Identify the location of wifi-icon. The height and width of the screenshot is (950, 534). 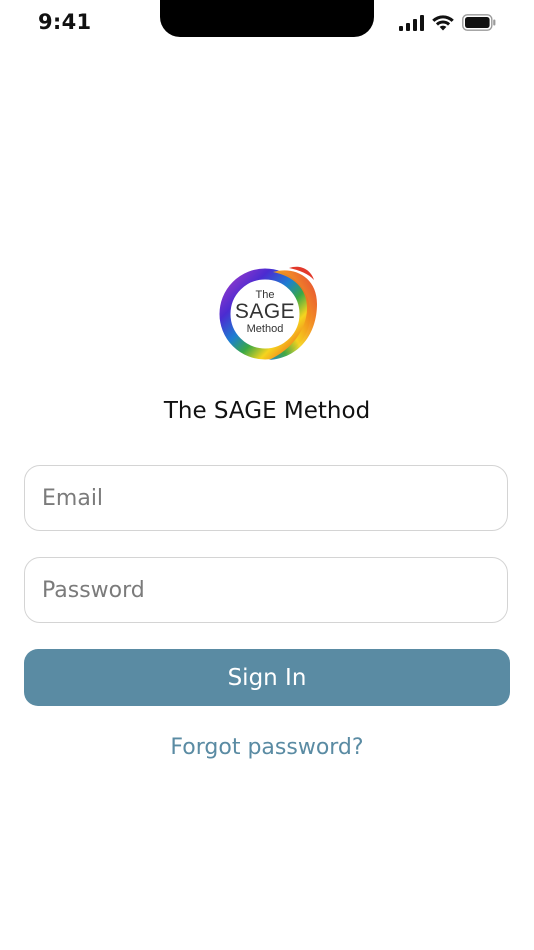
(443, 22).